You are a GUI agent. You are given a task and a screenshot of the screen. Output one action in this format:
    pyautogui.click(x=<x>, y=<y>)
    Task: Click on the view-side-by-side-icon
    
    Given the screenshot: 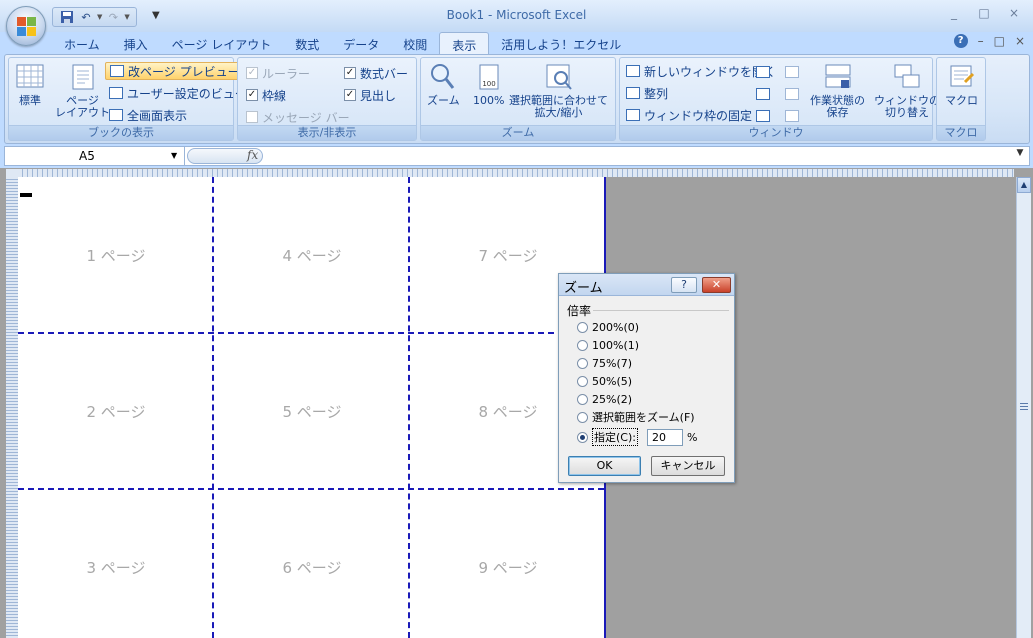 What is the action you would take?
    pyautogui.click(x=792, y=72)
    